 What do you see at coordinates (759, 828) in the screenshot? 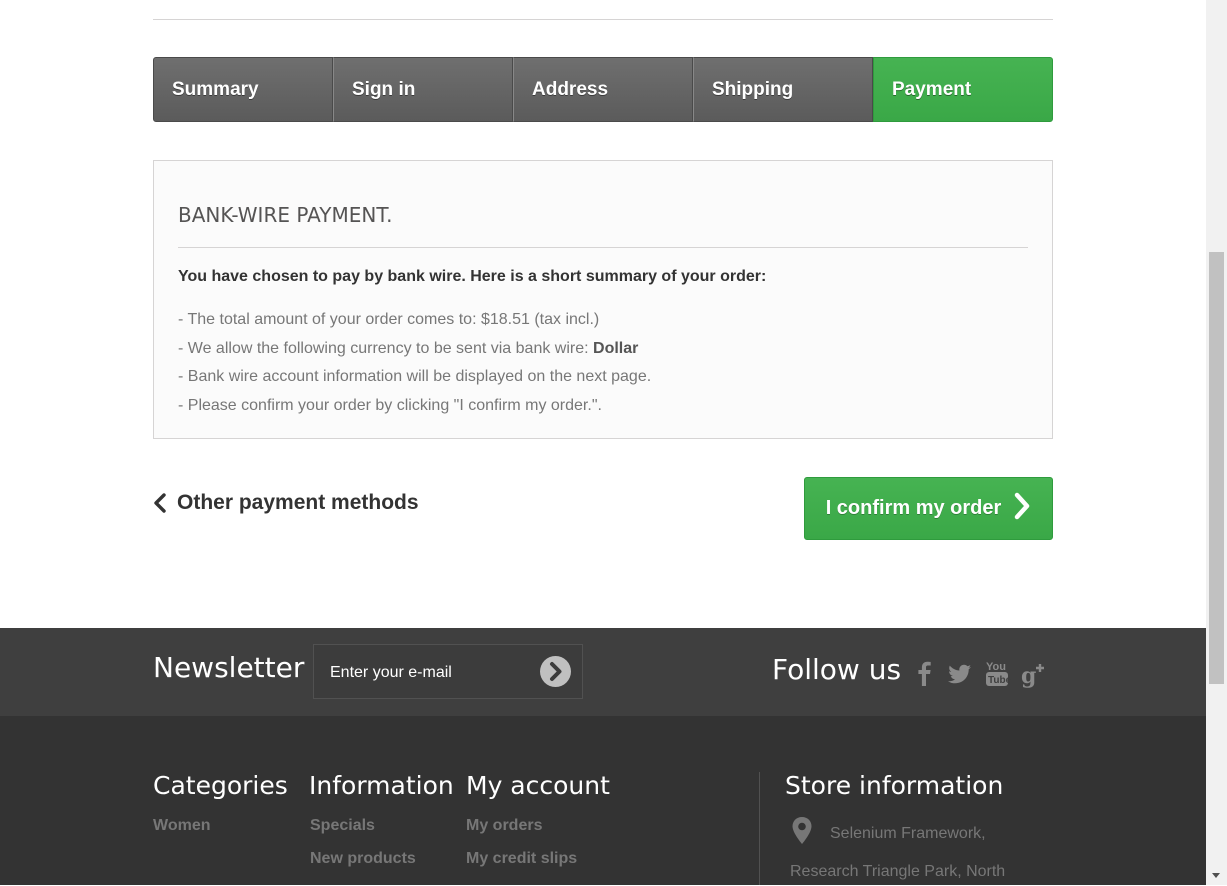
I see `store-divider` at bounding box center [759, 828].